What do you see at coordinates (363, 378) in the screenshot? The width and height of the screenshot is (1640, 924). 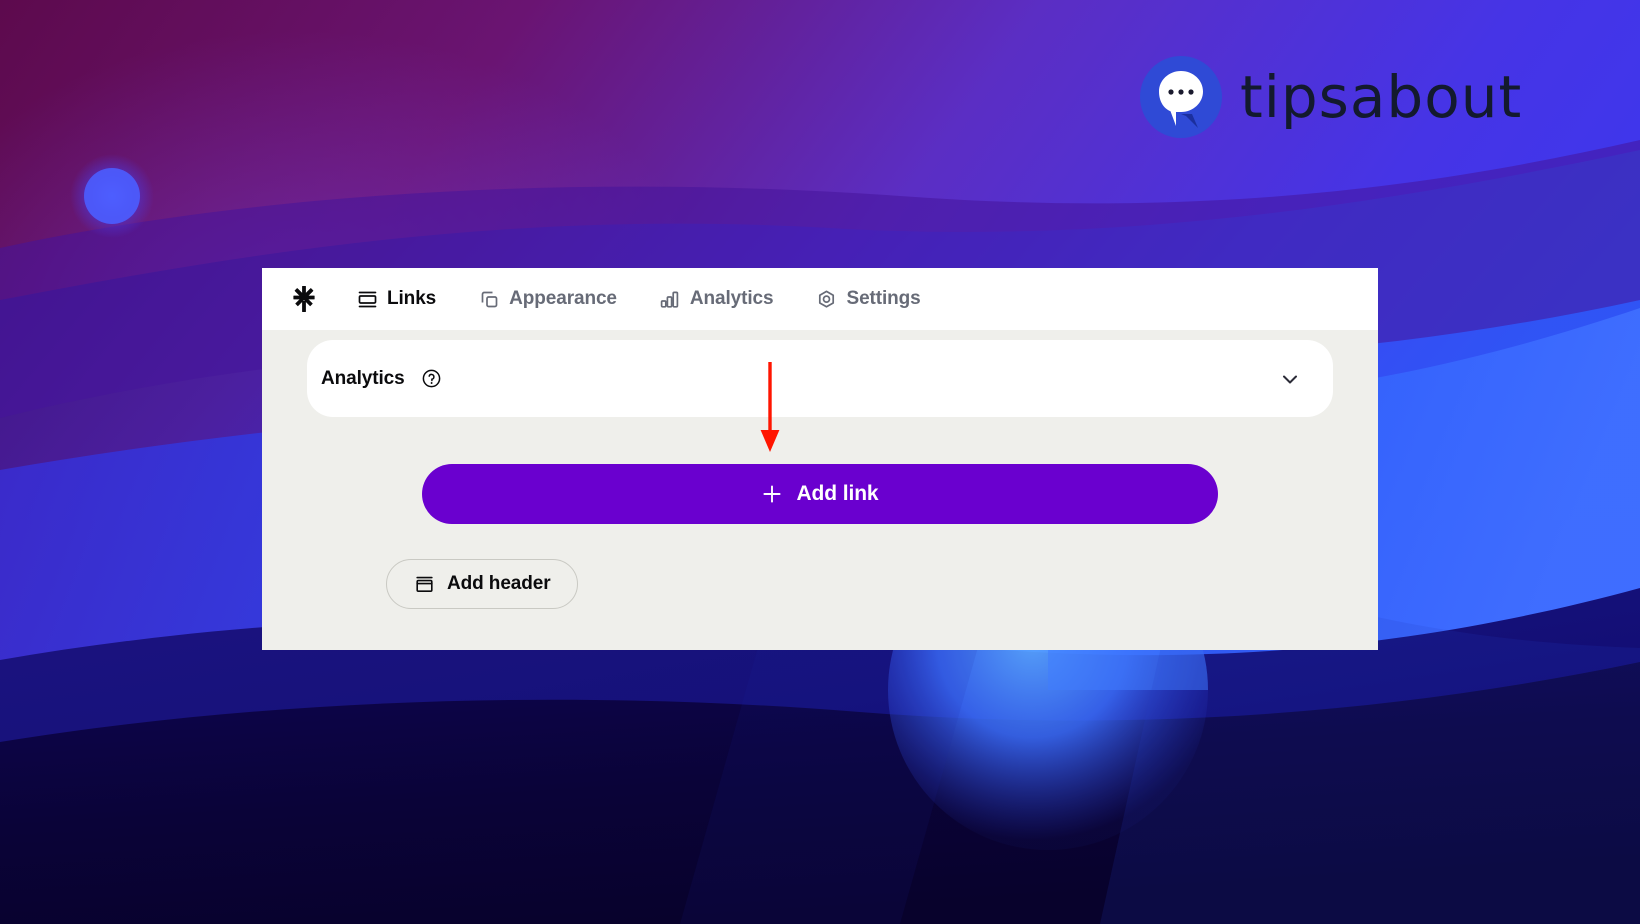 I see `analytics-panel-title: Analytics` at bounding box center [363, 378].